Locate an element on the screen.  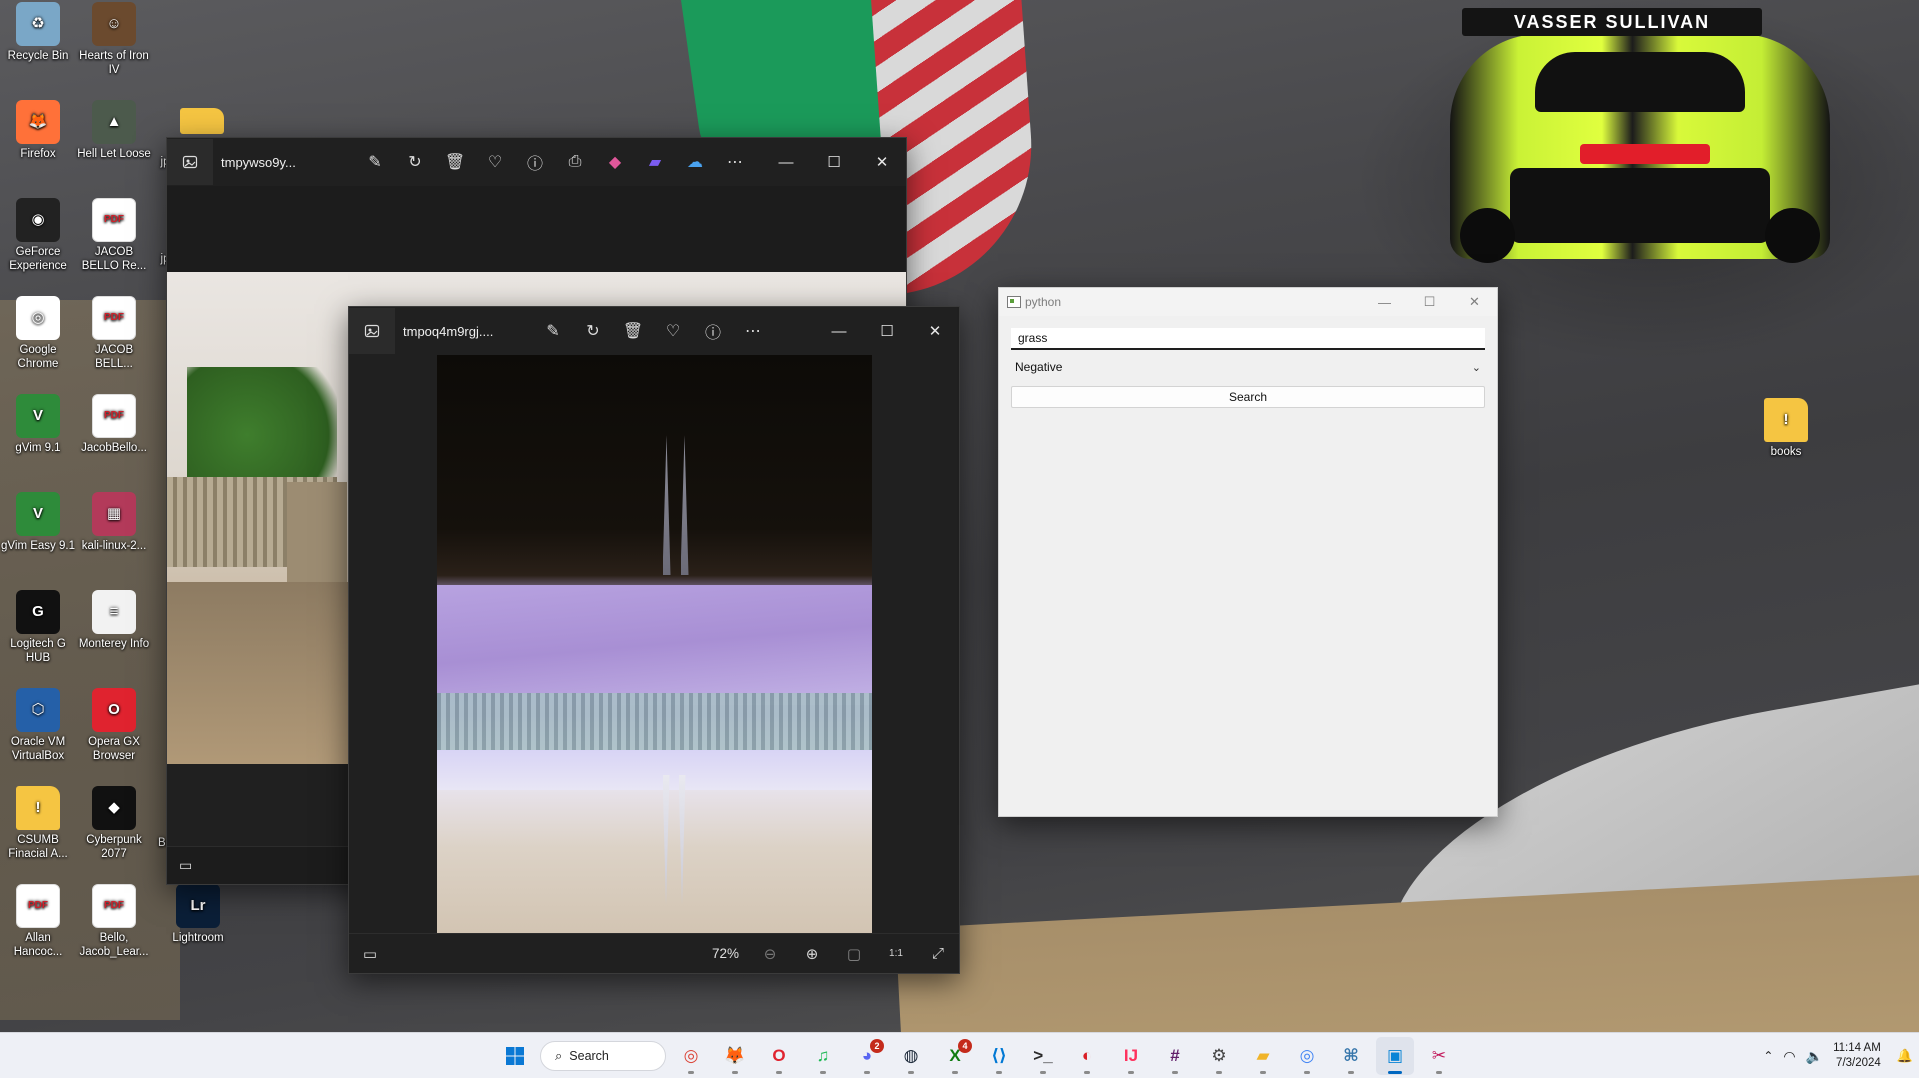
desktop-icon: ≡ Monterey Info is located at coordinates (114, 620).